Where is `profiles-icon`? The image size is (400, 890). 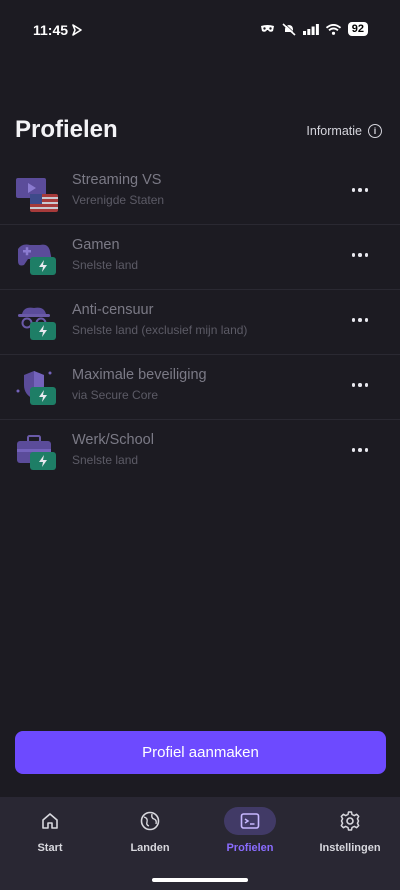 profiles-icon is located at coordinates (250, 821).